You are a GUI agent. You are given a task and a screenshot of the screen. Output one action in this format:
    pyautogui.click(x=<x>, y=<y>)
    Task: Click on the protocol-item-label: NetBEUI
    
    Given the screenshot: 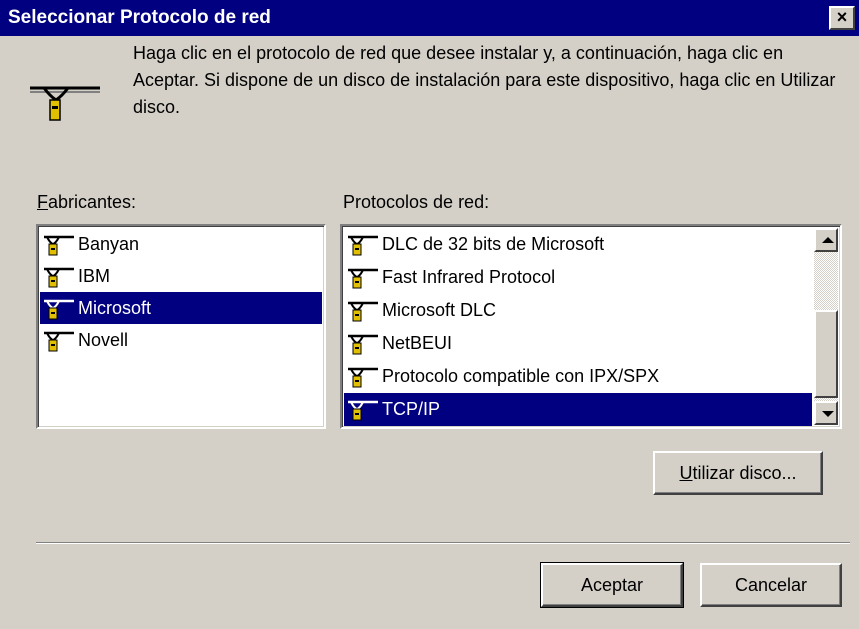 What is the action you would take?
    pyautogui.click(x=417, y=343)
    